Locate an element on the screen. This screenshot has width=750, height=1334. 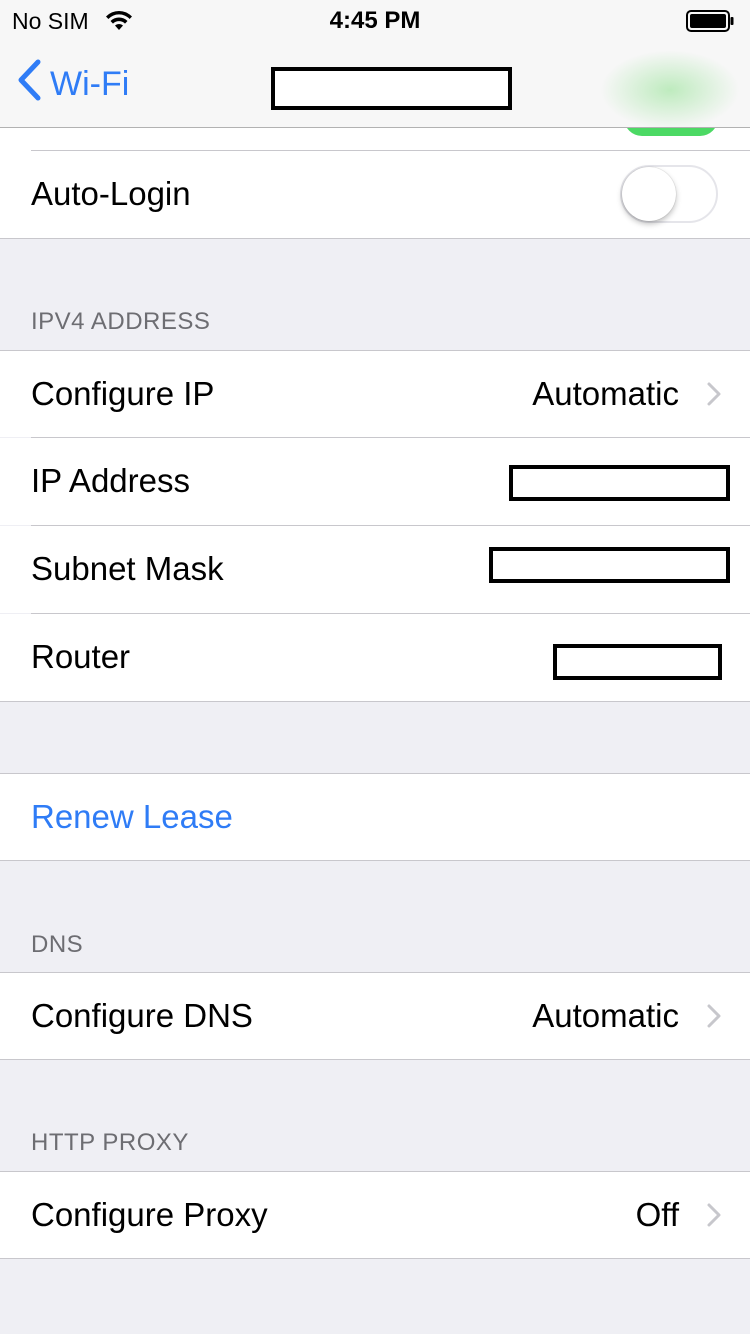
http-proxy-section-header: HTTP PROXY is located at coordinates (110, 1142).